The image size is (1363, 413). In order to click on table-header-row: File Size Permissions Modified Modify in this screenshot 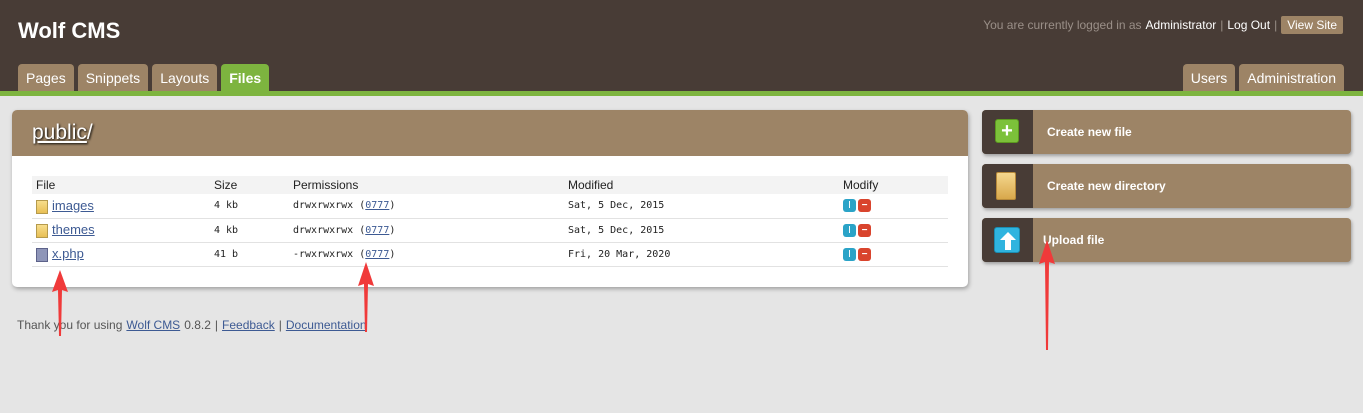, I will do `click(490, 185)`.